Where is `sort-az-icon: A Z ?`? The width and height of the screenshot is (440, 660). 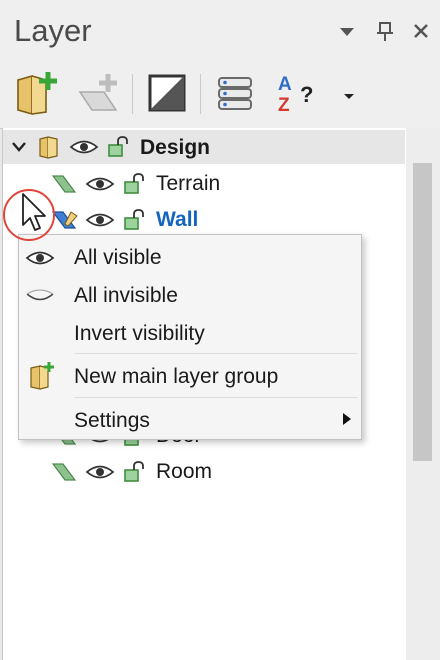
sort-az-icon: A Z ? is located at coordinates (295, 95).